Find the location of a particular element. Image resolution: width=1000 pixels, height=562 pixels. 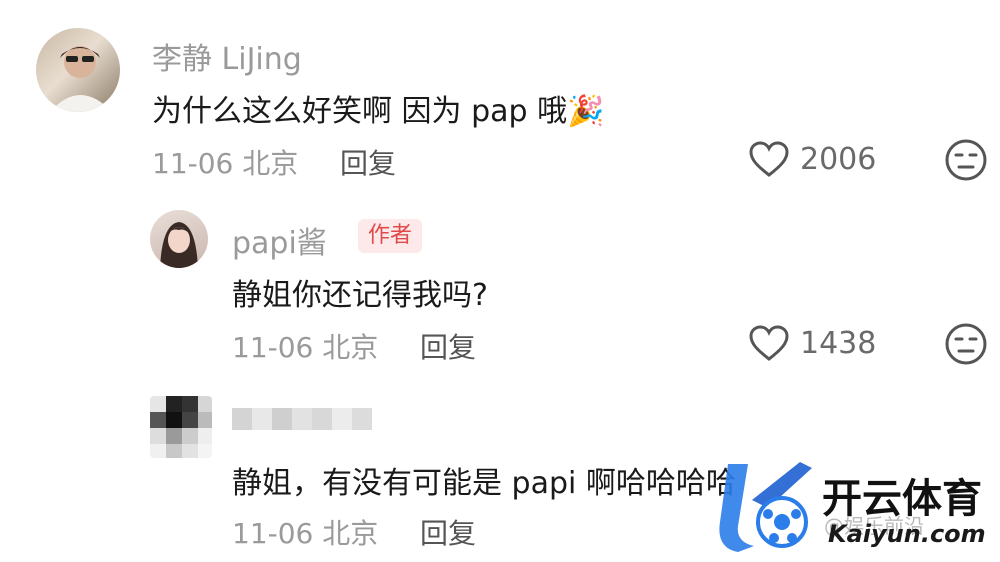

comment-username: 李静 LiJing is located at coordinates (227, 56).